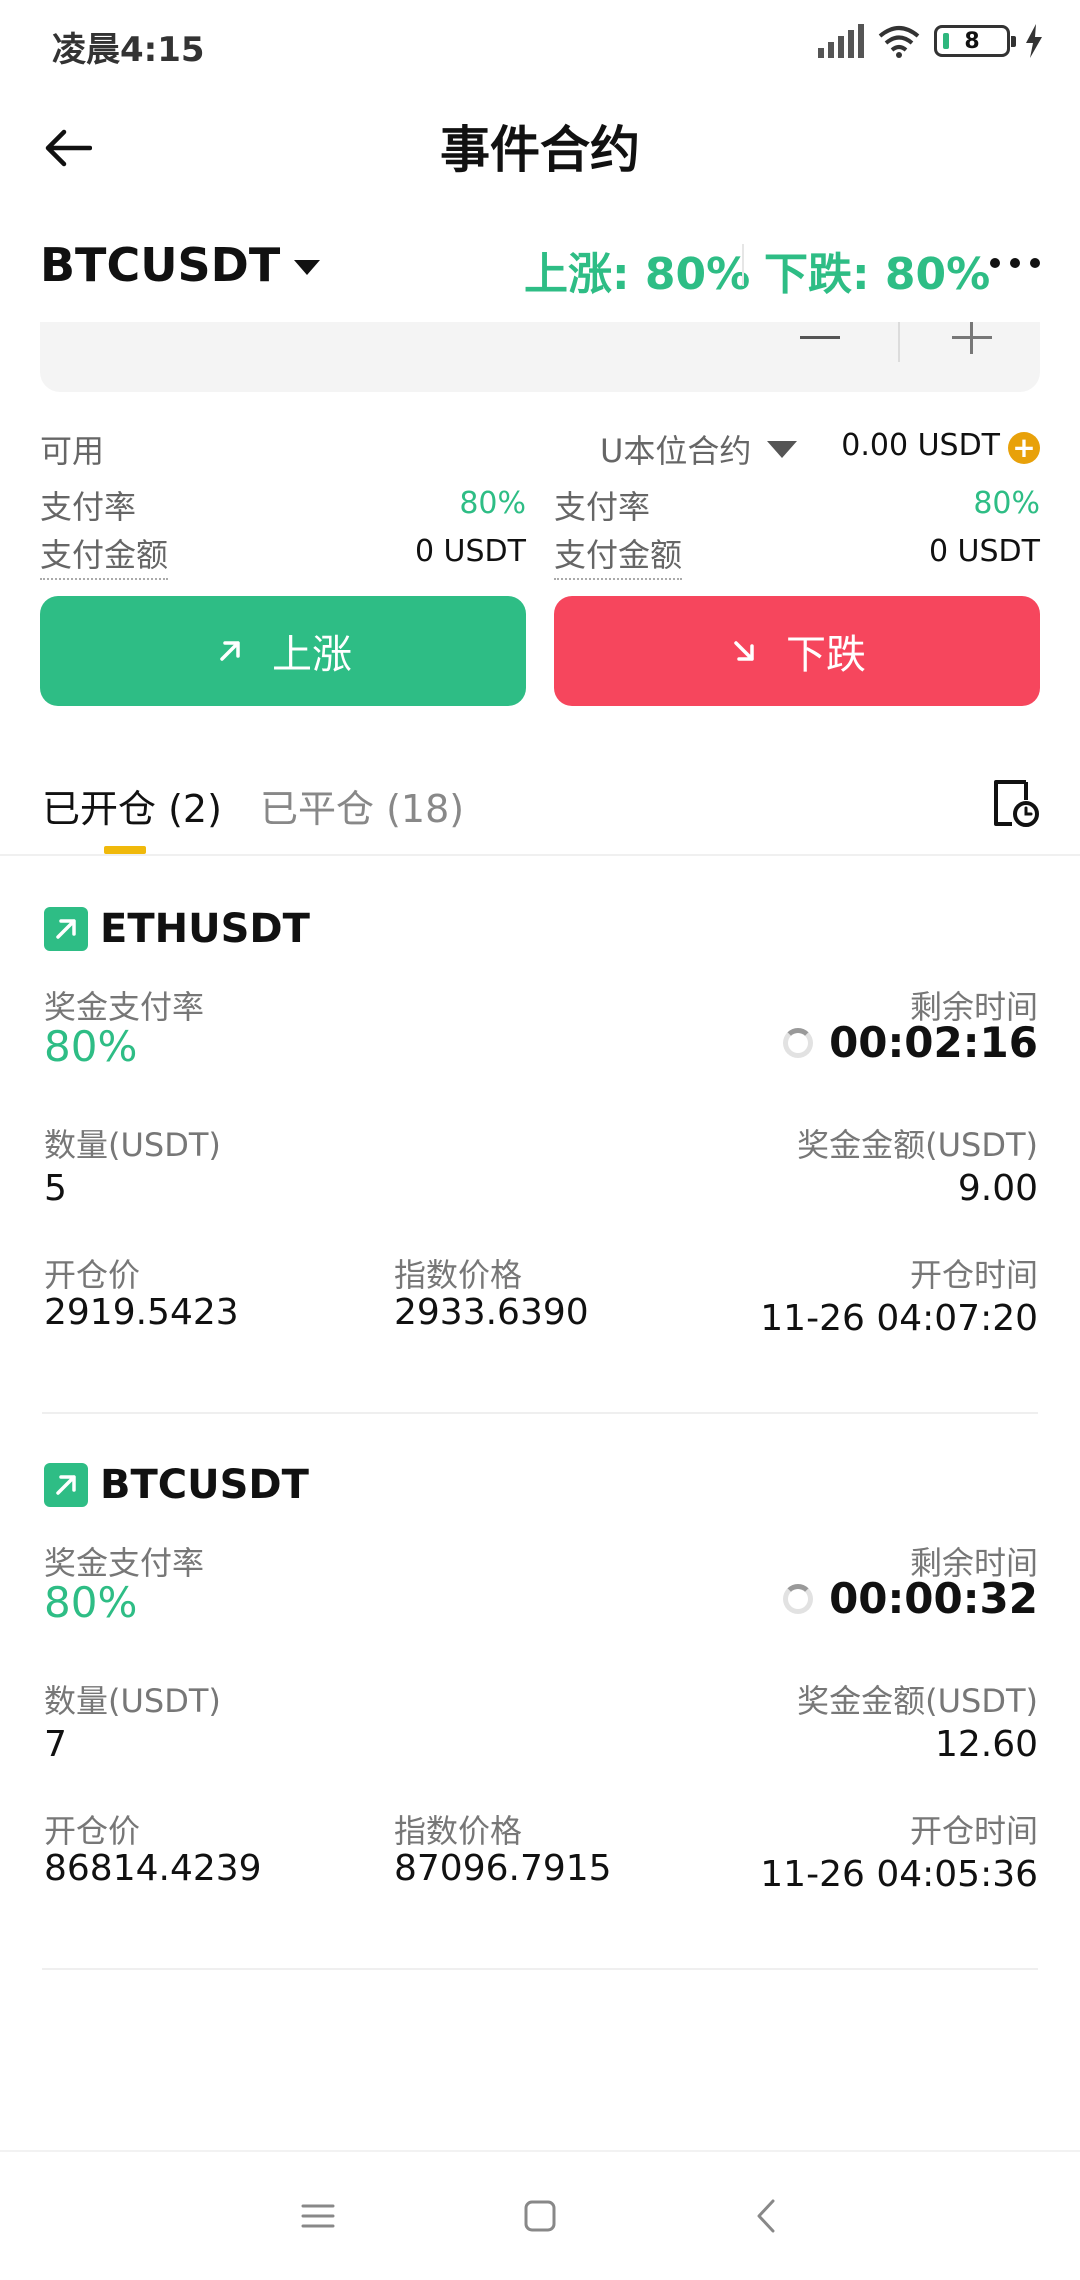  I want to click on square-icon, so click(540, 2216).